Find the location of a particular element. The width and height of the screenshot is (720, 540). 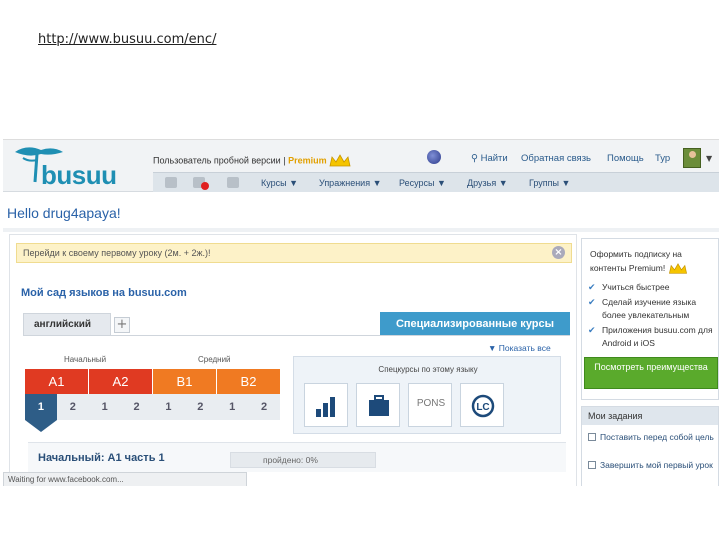

busuu-logo: busuu is located at coordinates (66, 166).